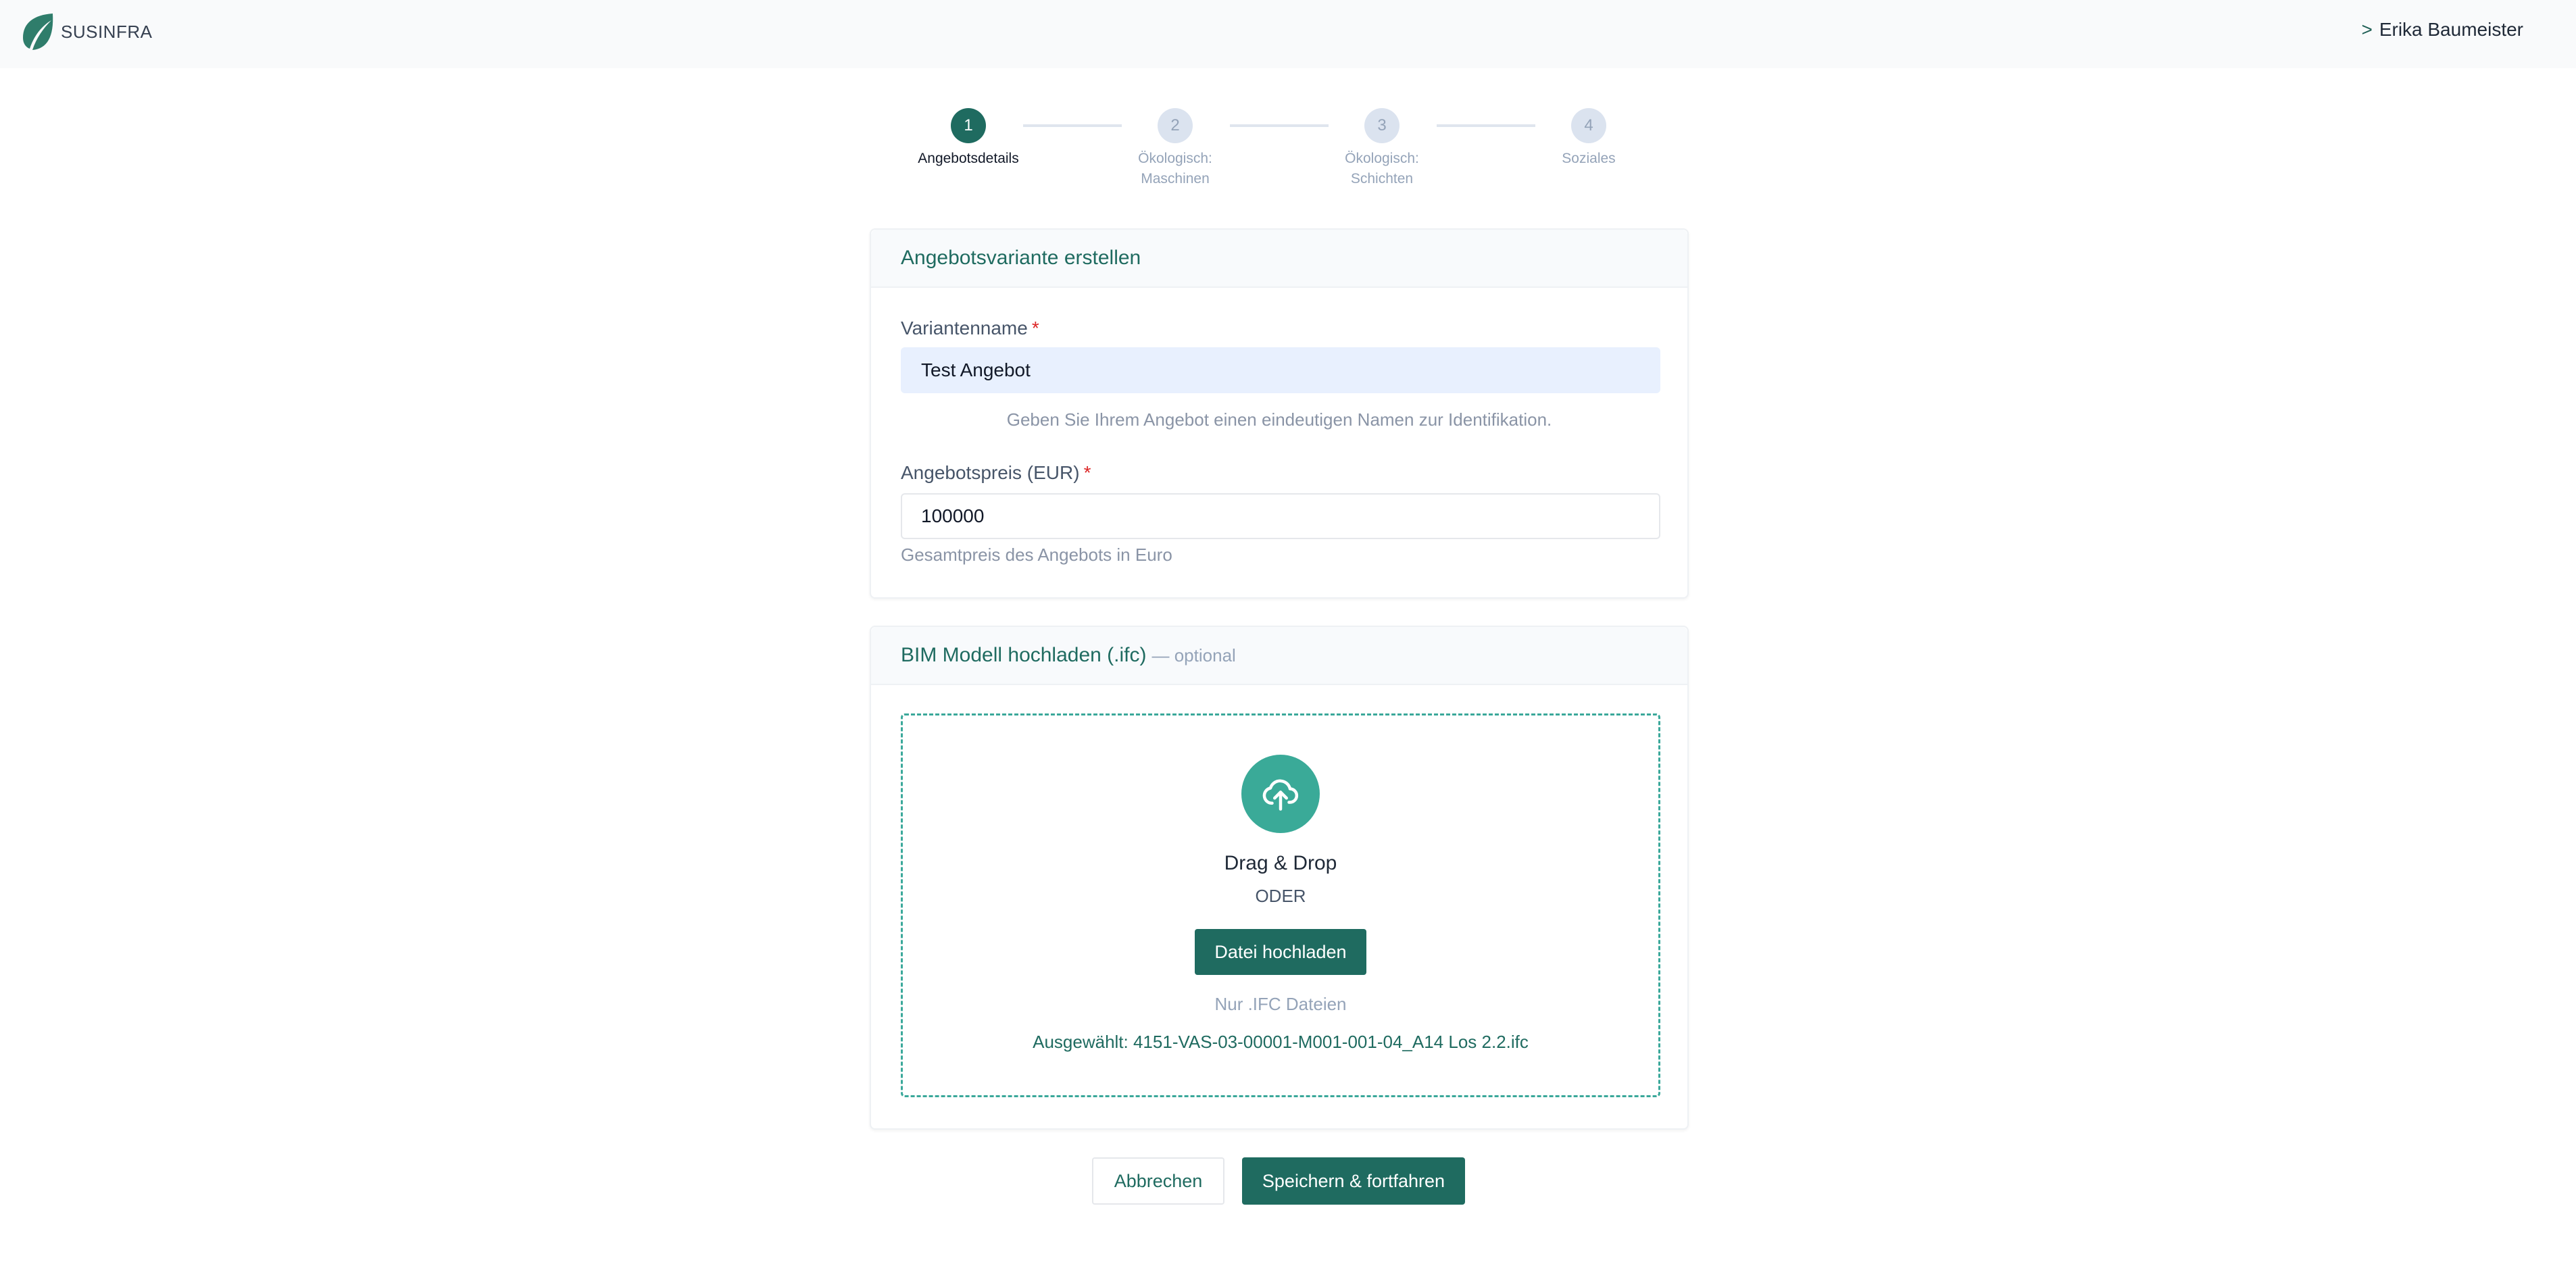 The image size is (2576, 1281). What do you see at coordinates (1279, 656) in the screenshot?
I see `card-header: BIM Modell hochladen (.ifc) — optional` at bounding box center [1279, 656].